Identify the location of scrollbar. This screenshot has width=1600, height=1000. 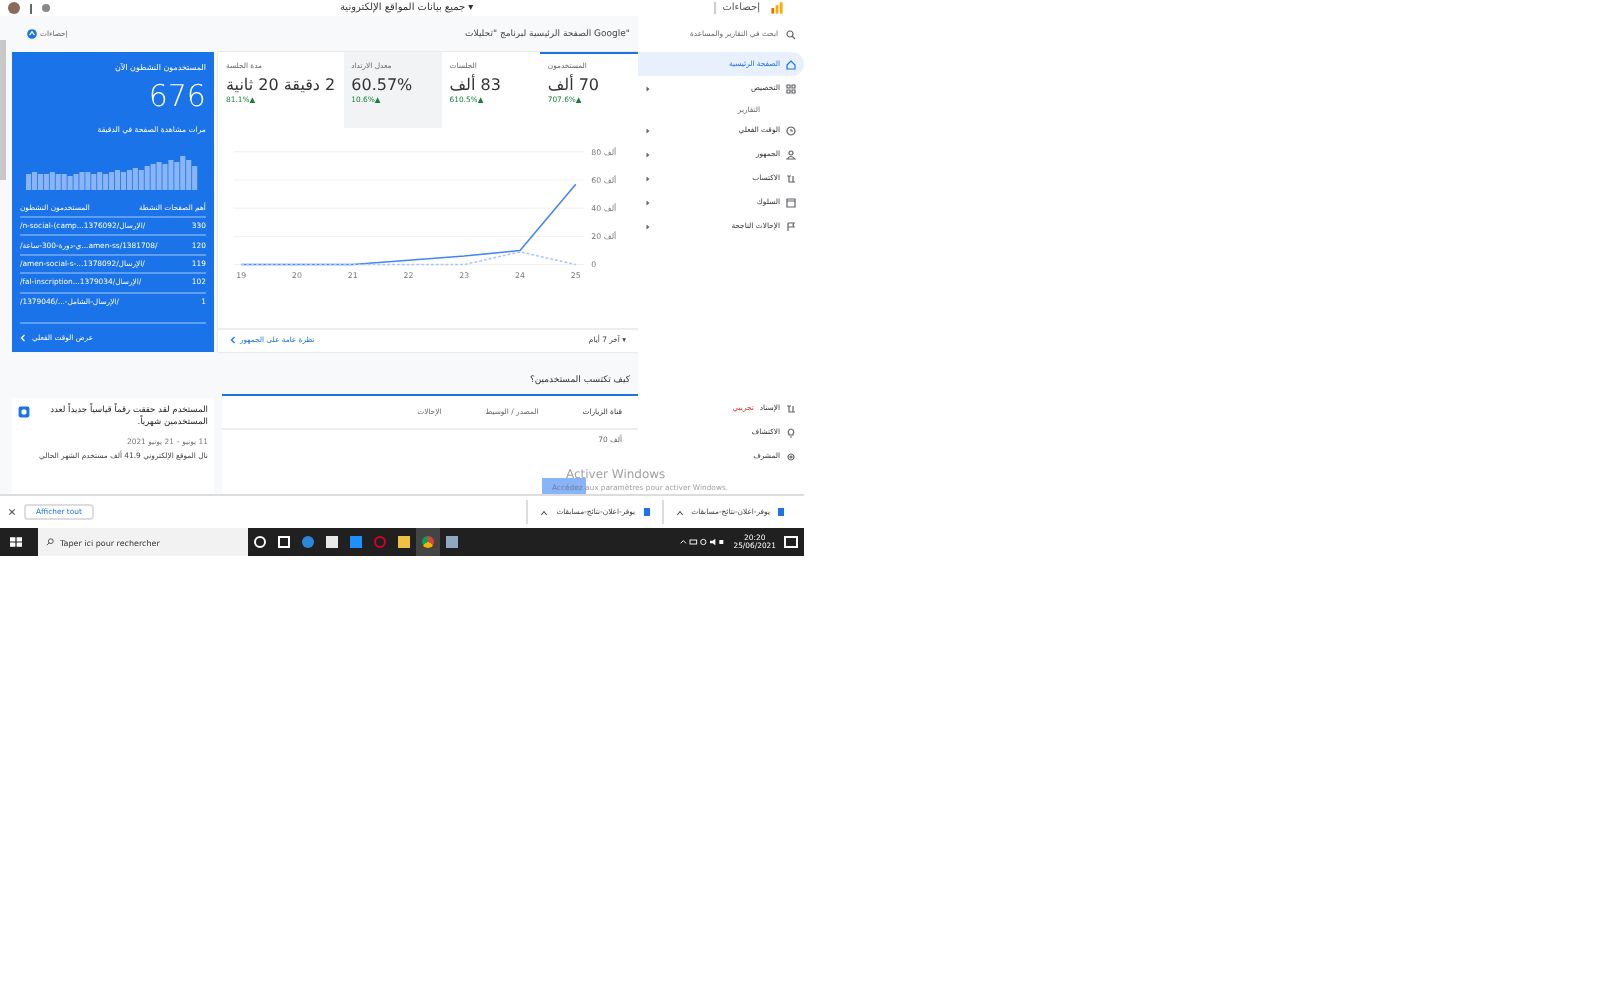
(3, 110).